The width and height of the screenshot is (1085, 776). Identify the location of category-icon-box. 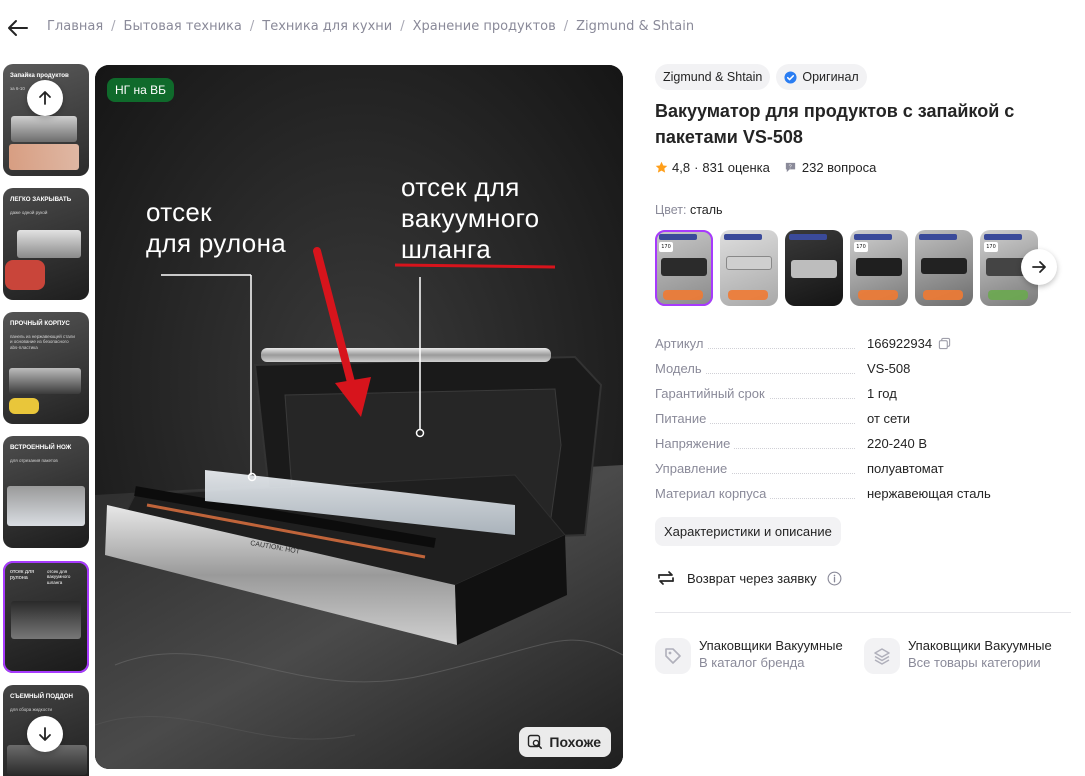
(882, 656).